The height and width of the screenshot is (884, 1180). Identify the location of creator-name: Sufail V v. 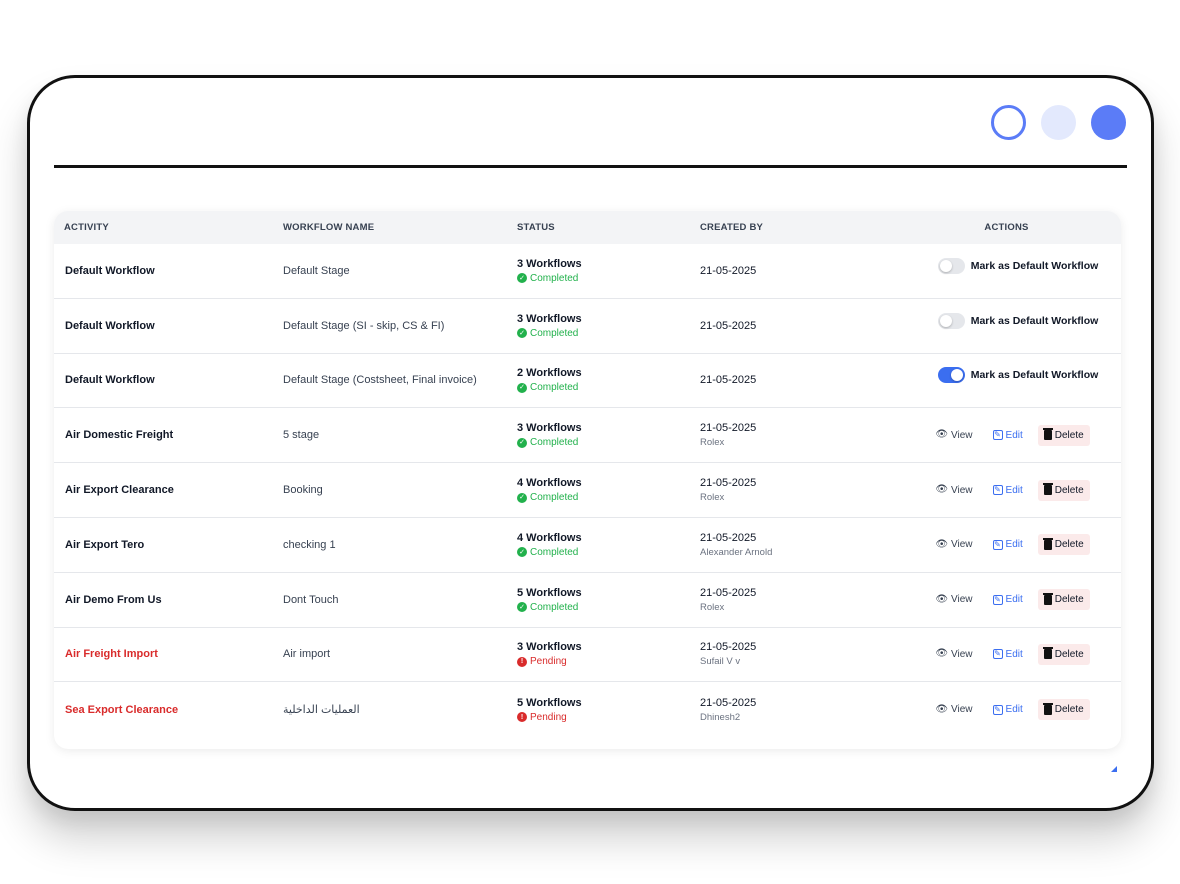
(720, 662).